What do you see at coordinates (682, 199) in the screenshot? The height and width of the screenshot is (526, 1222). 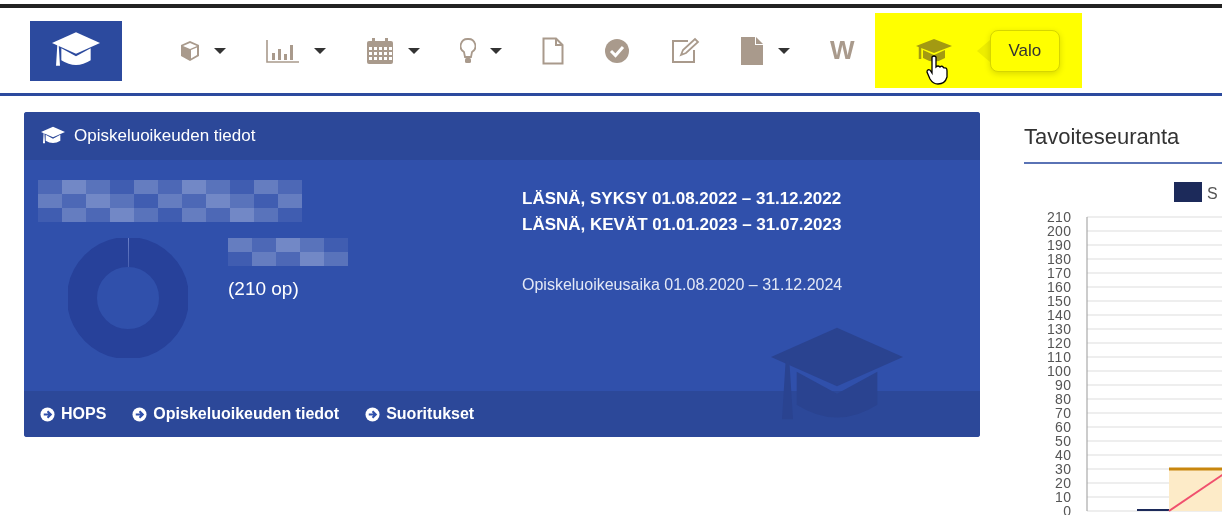 I see `term-text: LÄSNÄ, SYKSY 01.08.2022 – 31.12.2022` at bounding box center [682, 199].